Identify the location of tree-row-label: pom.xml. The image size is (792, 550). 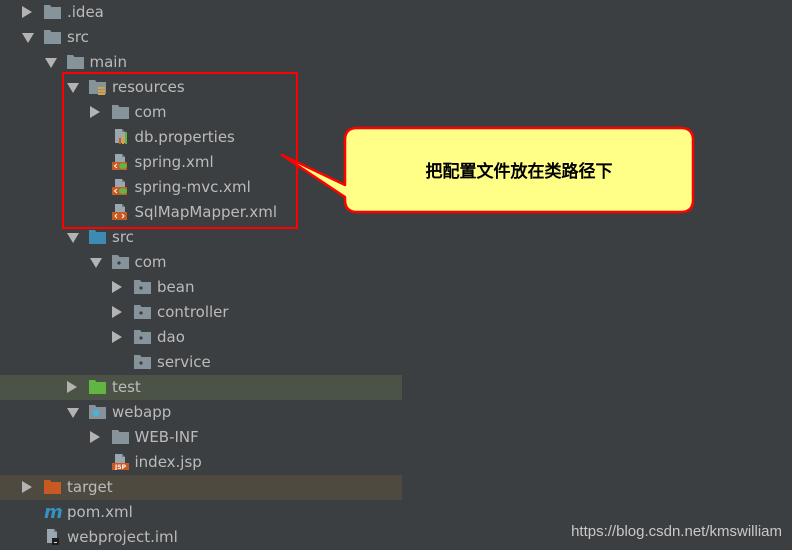
(100, 512).